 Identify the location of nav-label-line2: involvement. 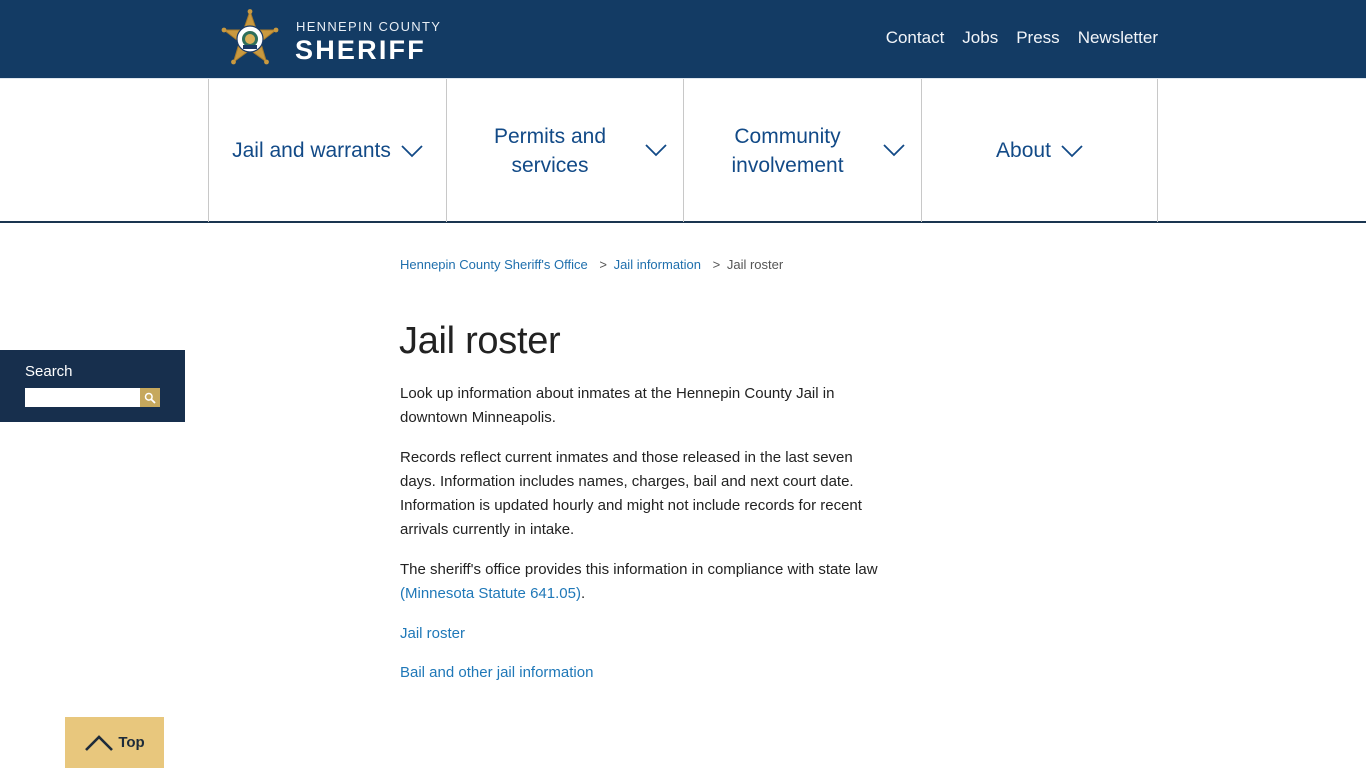
(787, 165).